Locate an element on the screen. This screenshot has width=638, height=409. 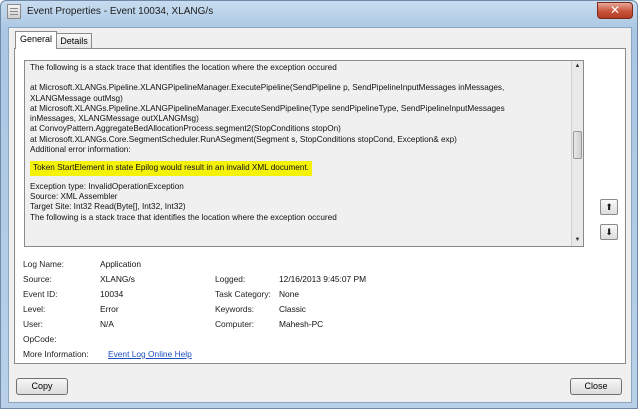
close-icon: ✕ is located at coordinates (615, 10).